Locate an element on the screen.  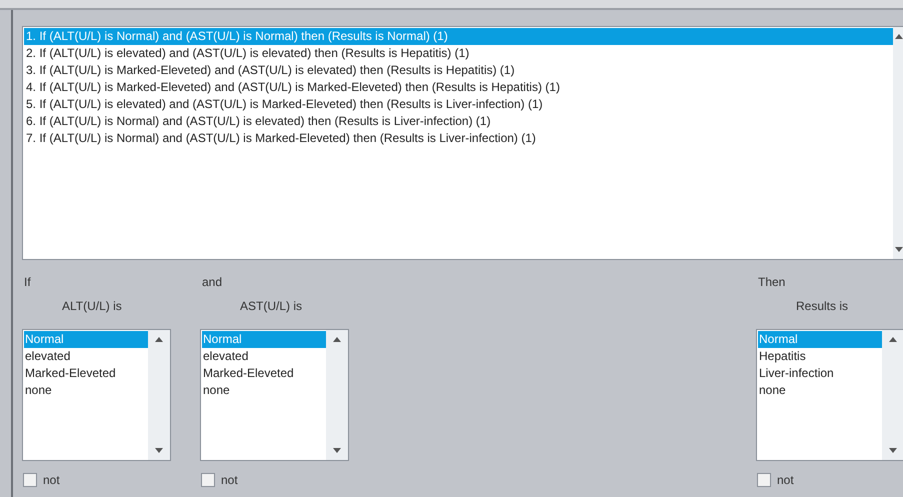
rule-item: 2. If (ALT(U/L) is elevated) and (AST(U/L) is elevated) then (Results is Hepatitis) (1) is located at coordinates (458, 53).